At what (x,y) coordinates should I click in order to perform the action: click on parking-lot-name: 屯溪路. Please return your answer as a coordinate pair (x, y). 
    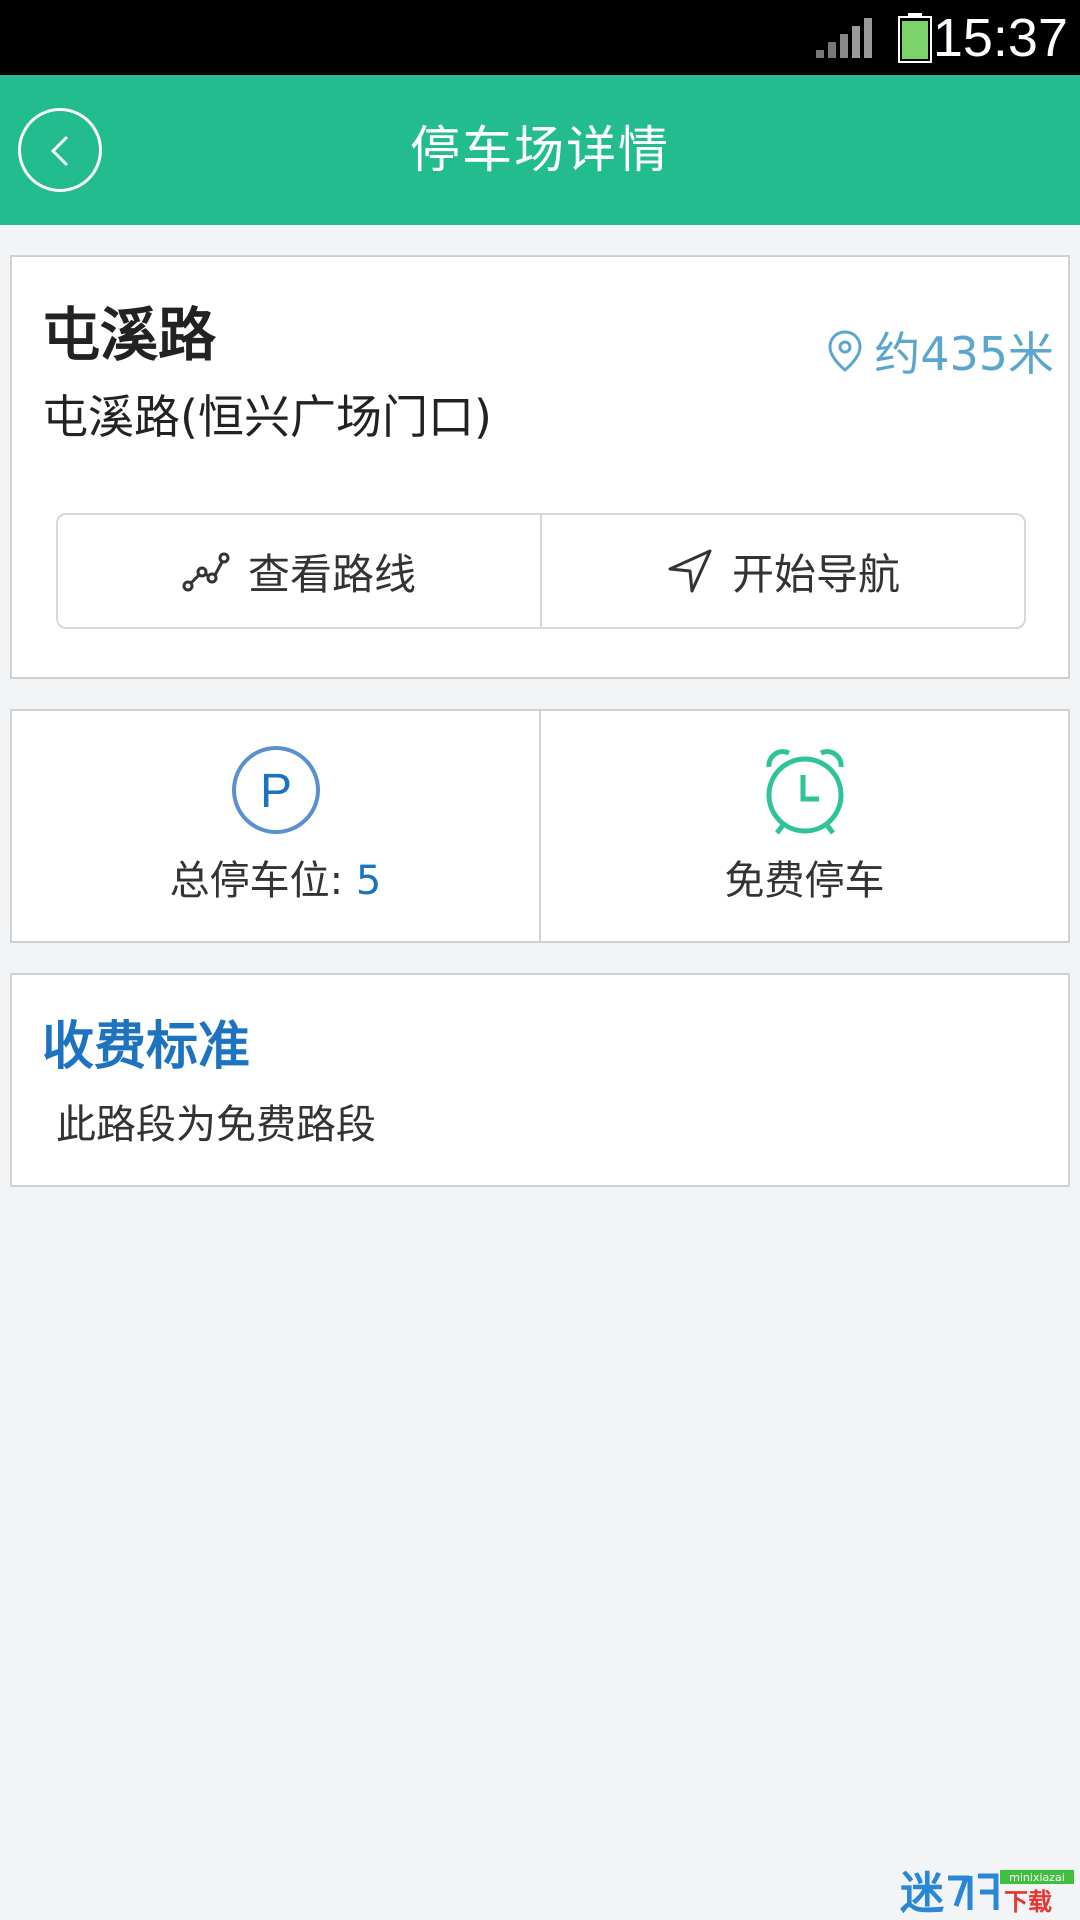
    Looking at the image, I should click on (129, 335).